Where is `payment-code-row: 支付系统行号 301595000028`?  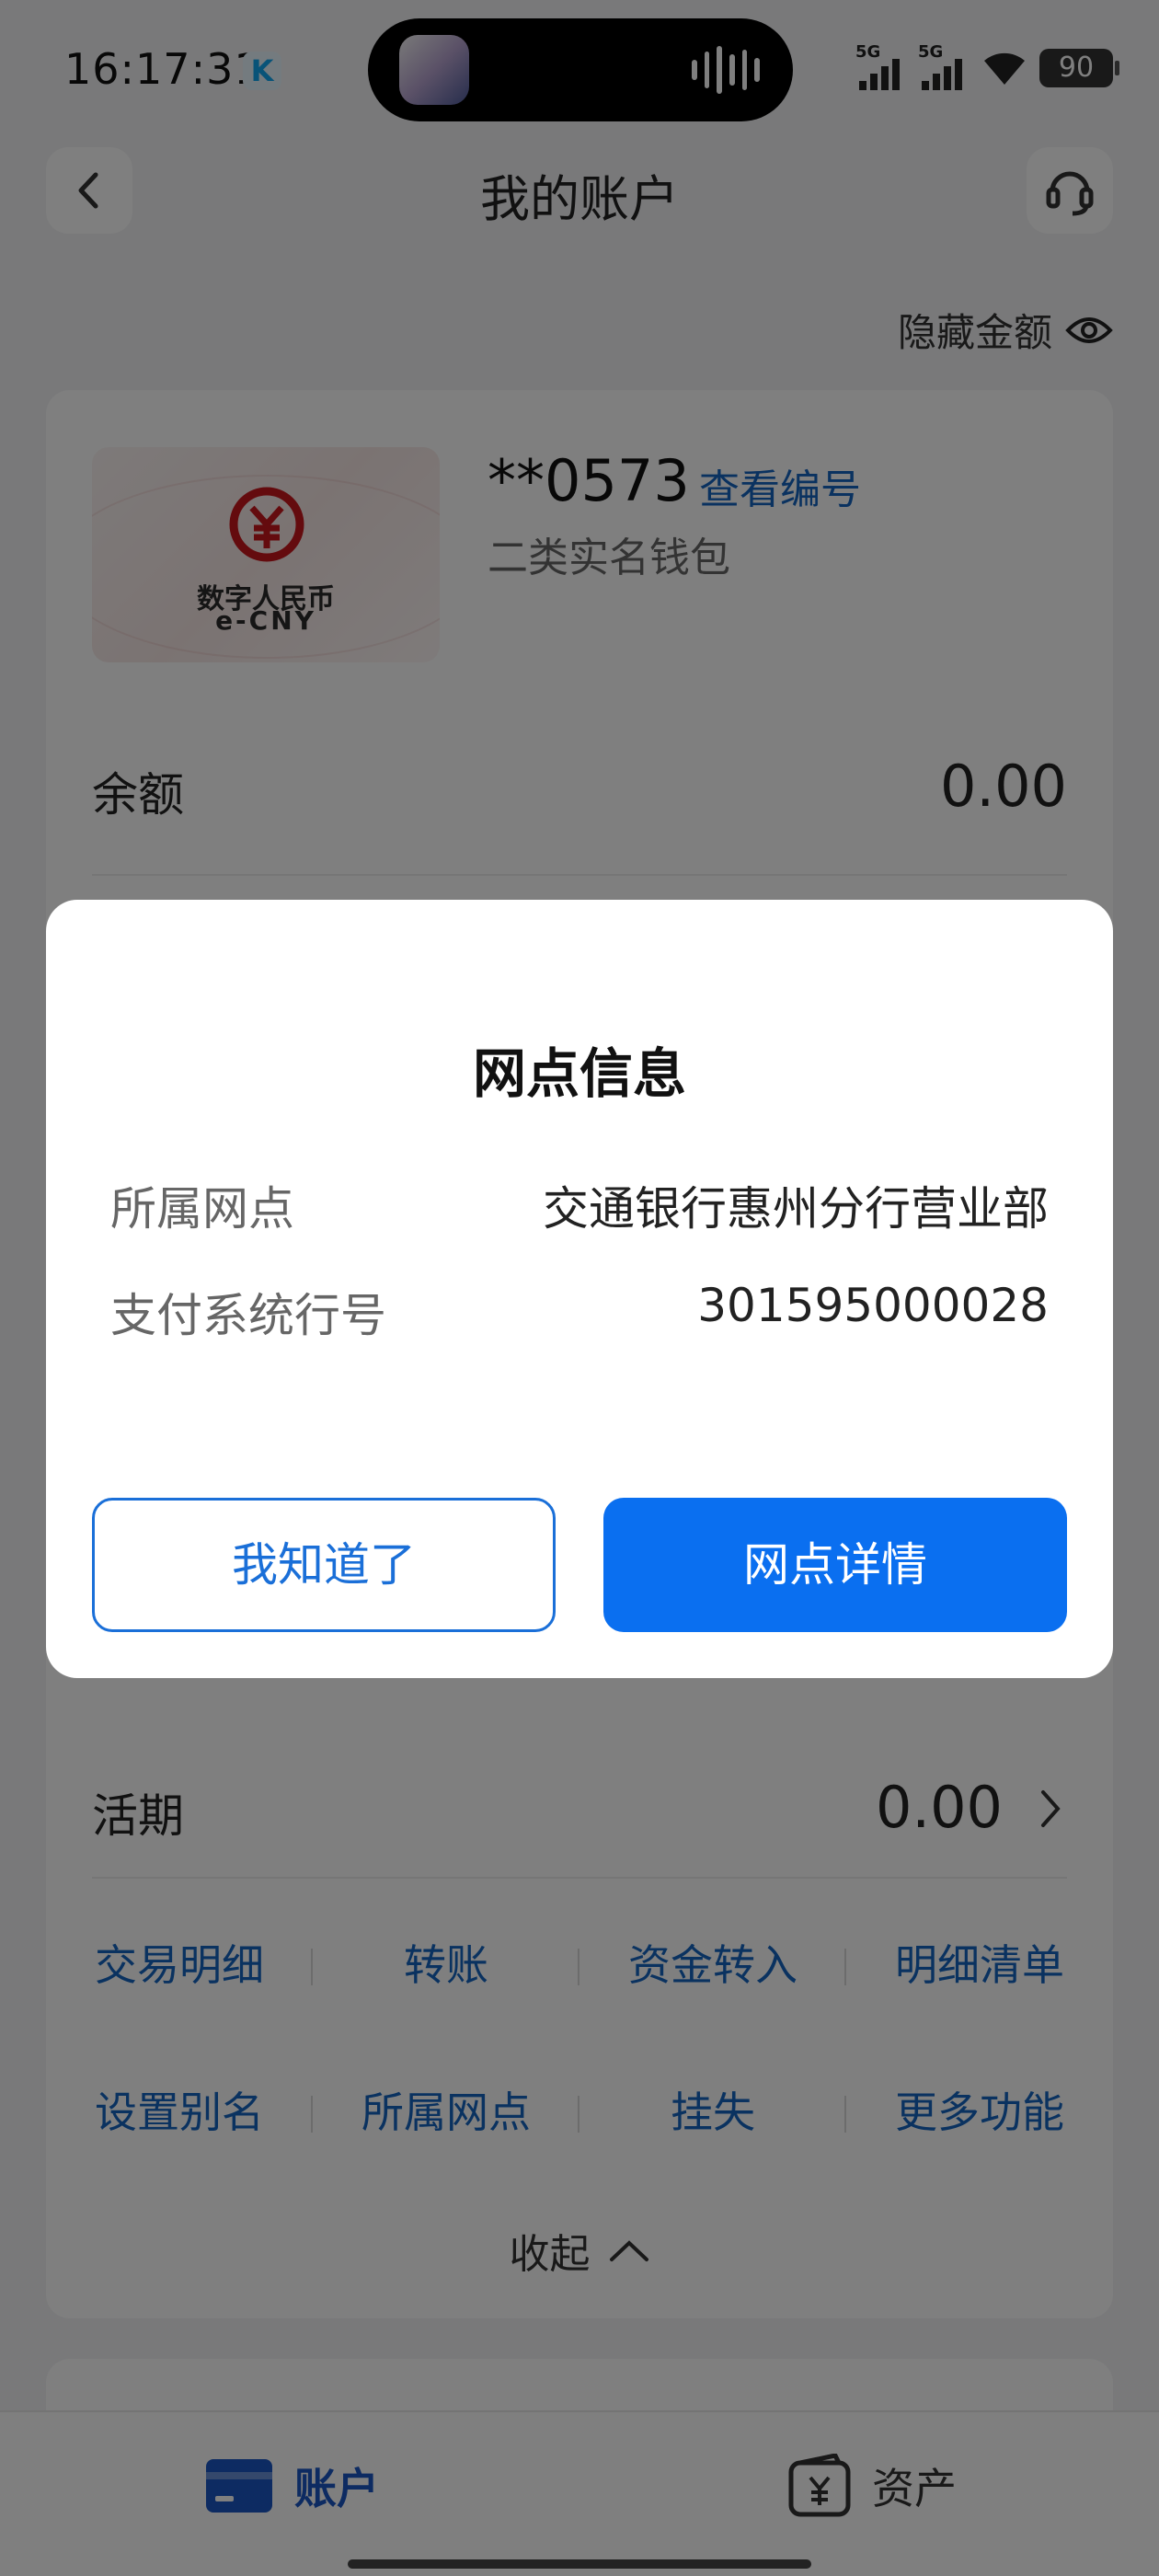
payment-code-row: 支付系统行号 301595000028 is located at coordinates (579, 1311).